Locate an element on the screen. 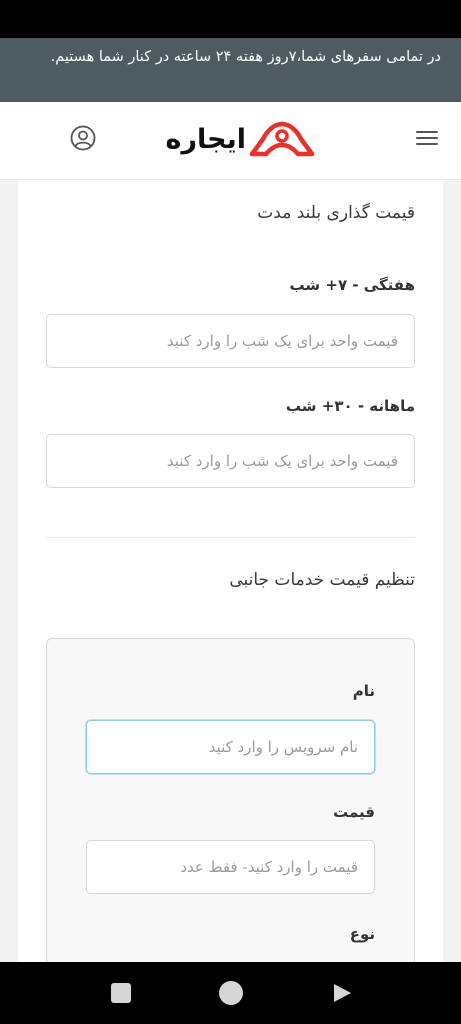 The width and height of the screenshot is (461, 1024). monthly-price-label: ماهانه - ۳۰+ شب is located at coordinates (350, 406).